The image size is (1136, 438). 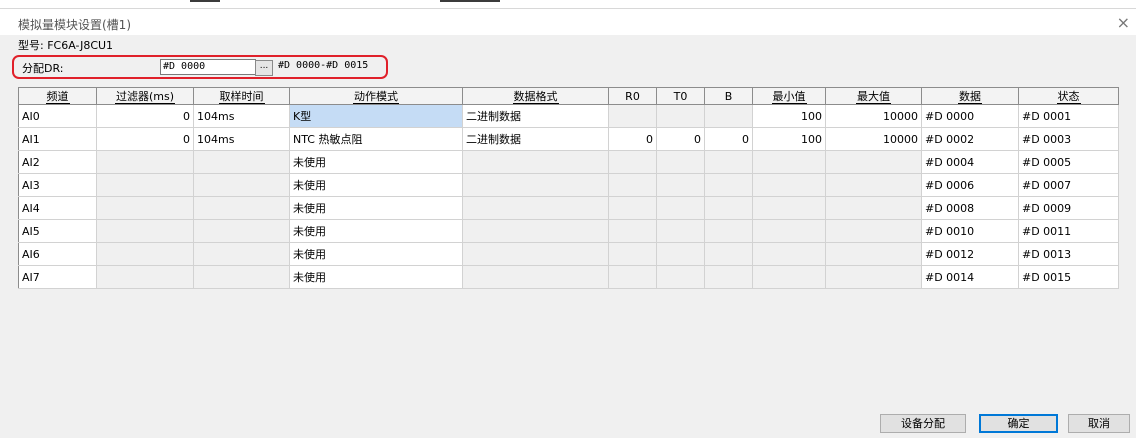 I want to click on cell-data: #D 0002, so click(x=970, y=139).